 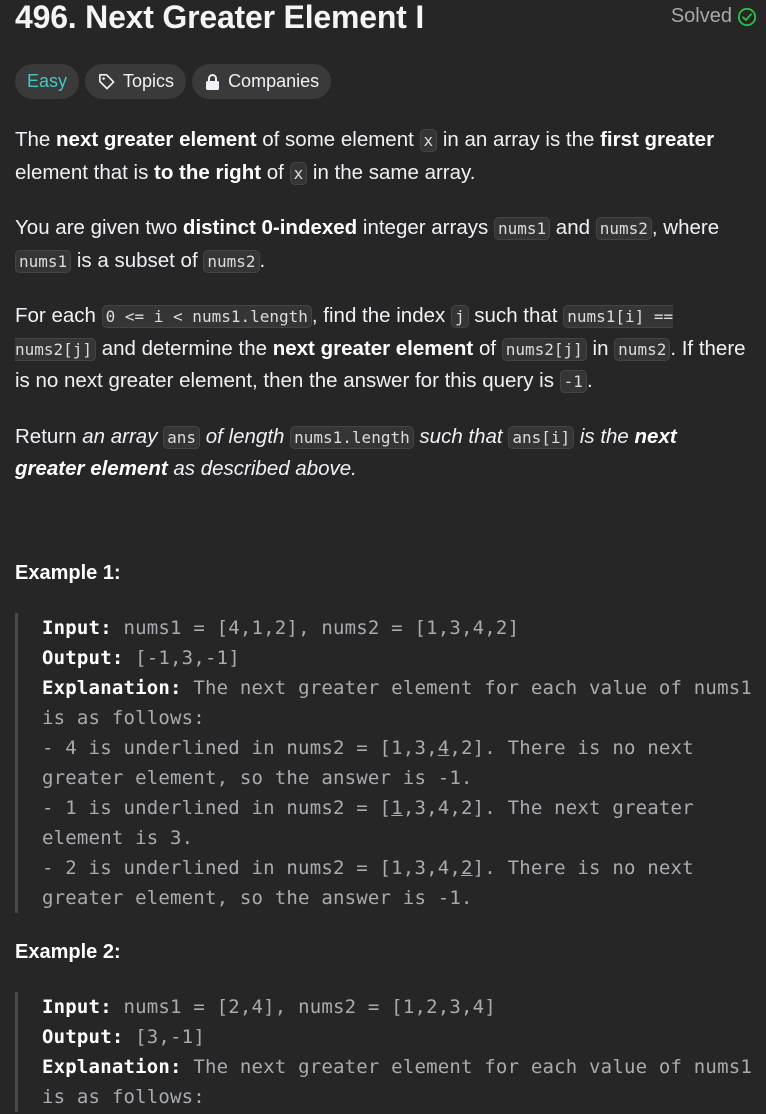 What do you see at coordinates (573, 381) in the screenshot?
I see `inline-code: -1` at bounding box center [573, 381].